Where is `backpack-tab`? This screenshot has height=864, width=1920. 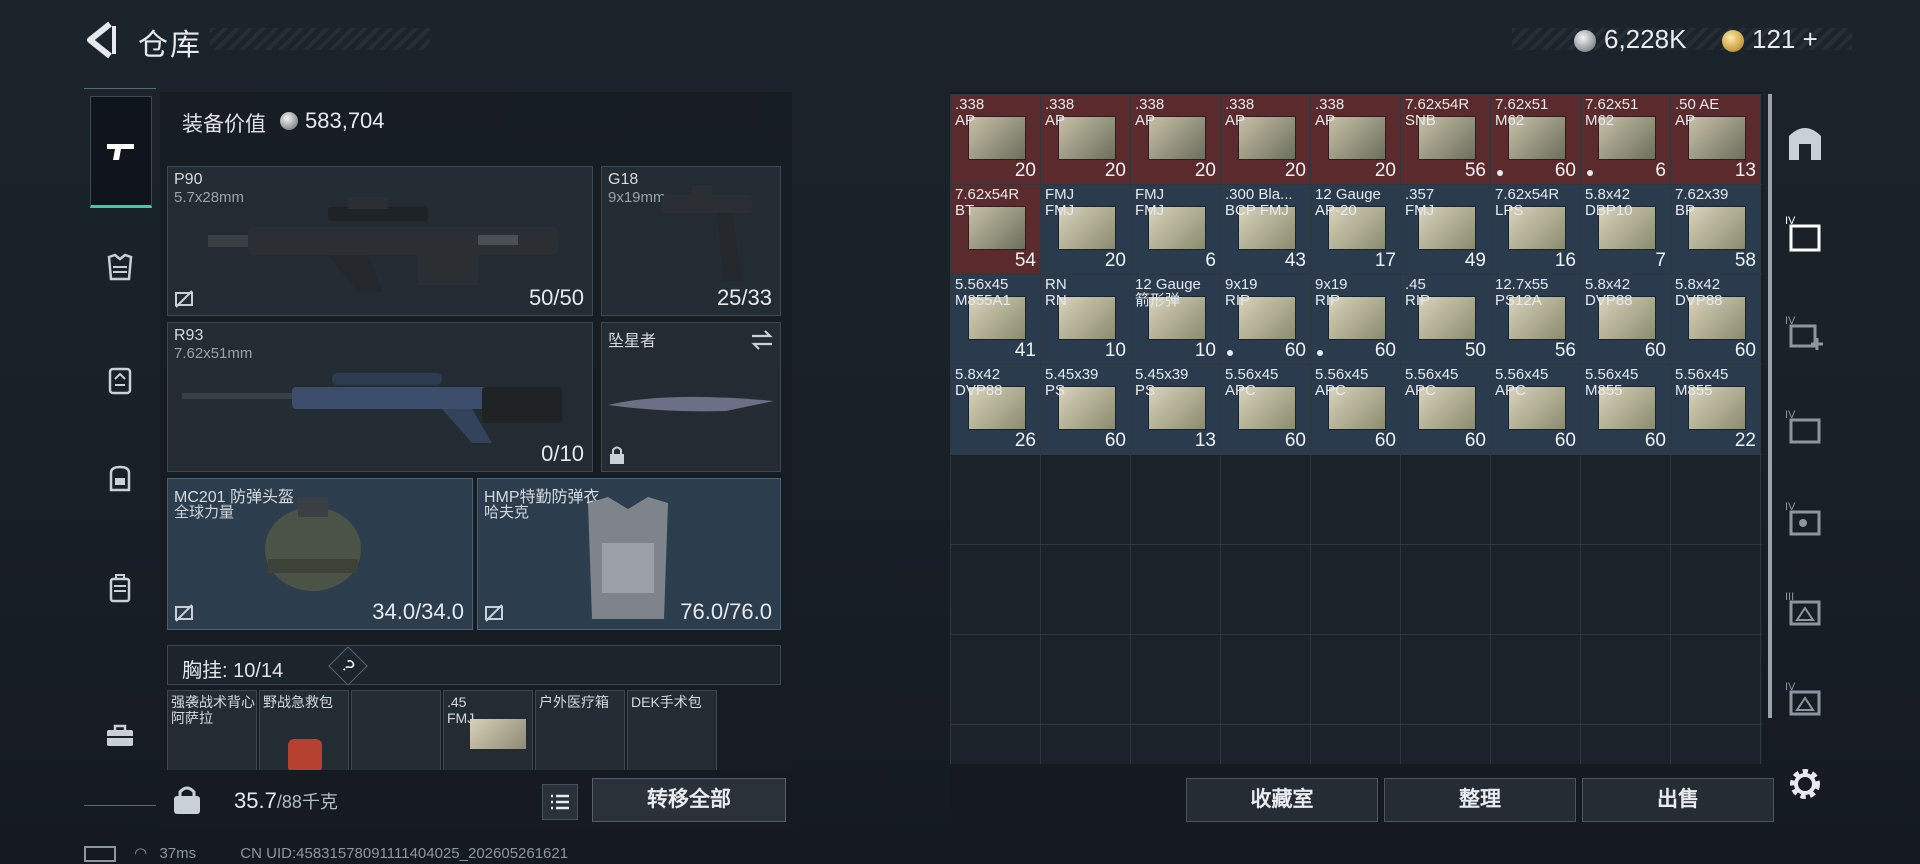
backpack-tab is located at coordinates (120, 478).